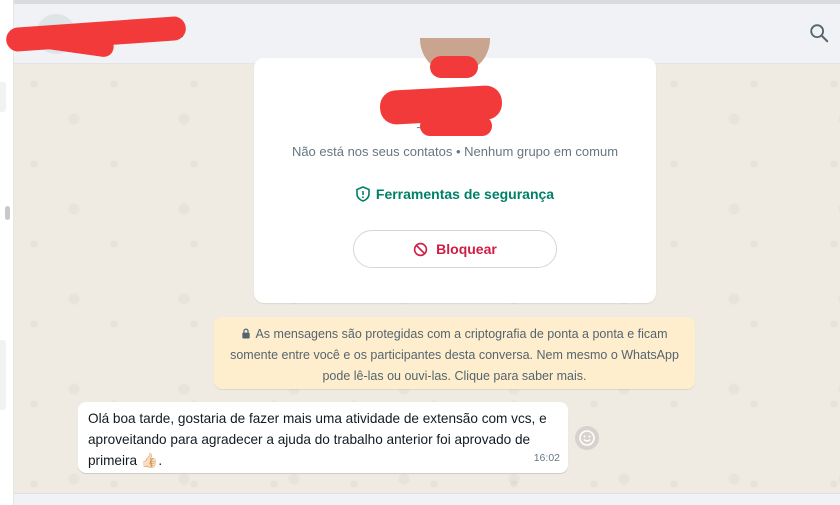 The height and width of the screenshot is (505, 840). I want to click on message-text-end: primeira, so click(113, 460).